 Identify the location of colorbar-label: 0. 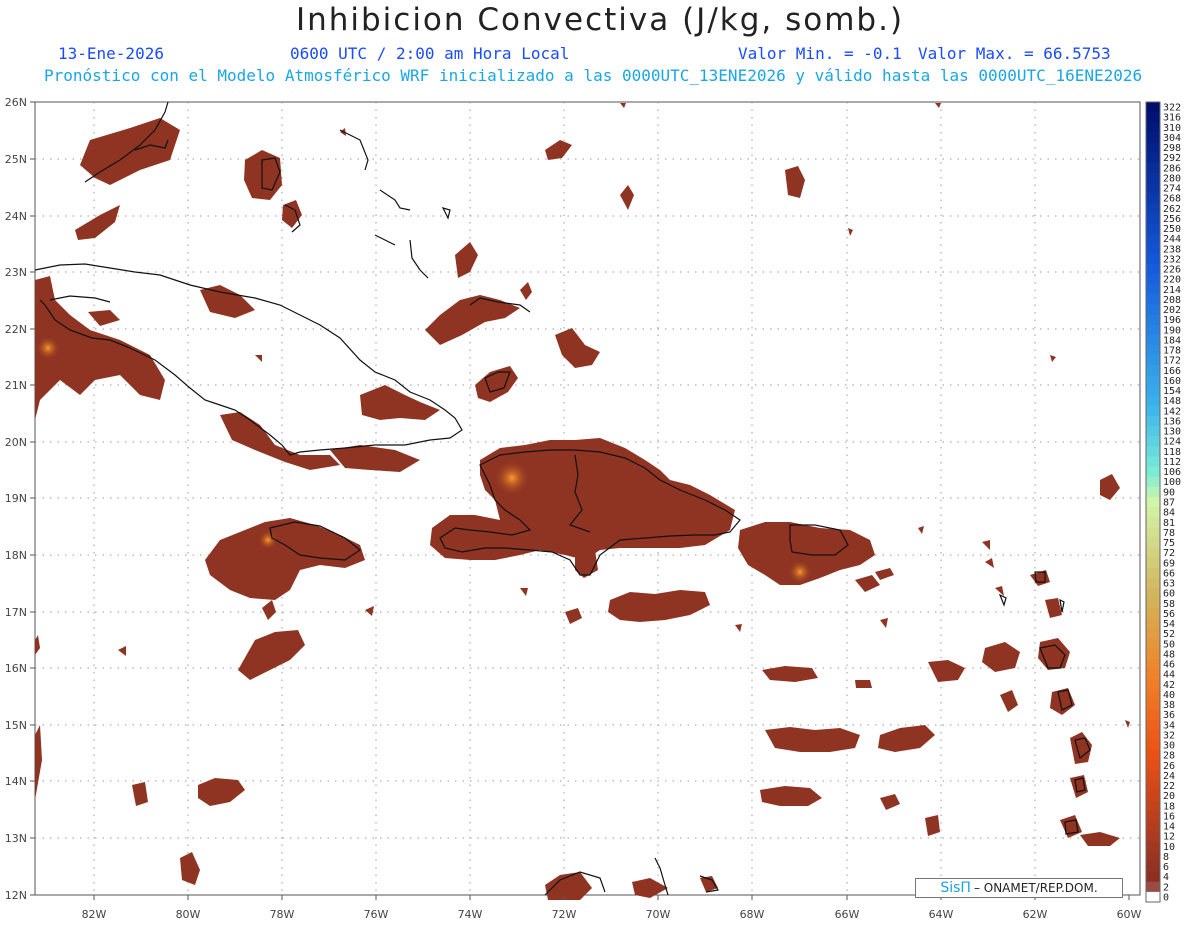
(1166, 897).